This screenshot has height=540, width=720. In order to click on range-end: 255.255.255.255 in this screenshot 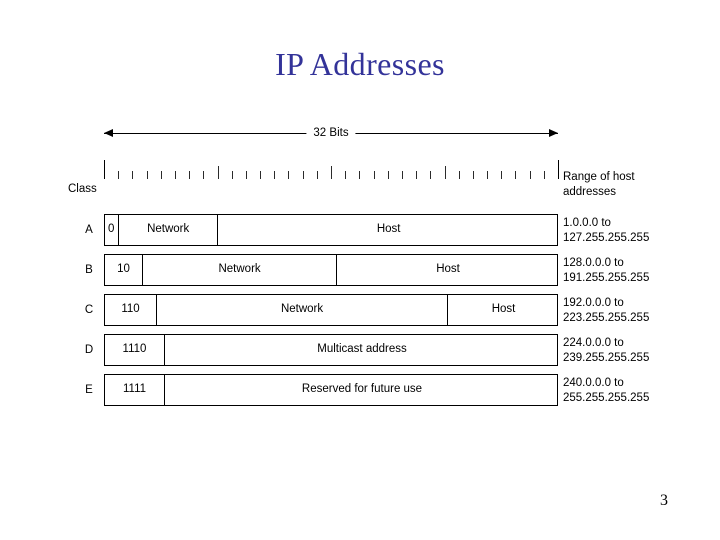, I will do `click(606, 397)`.